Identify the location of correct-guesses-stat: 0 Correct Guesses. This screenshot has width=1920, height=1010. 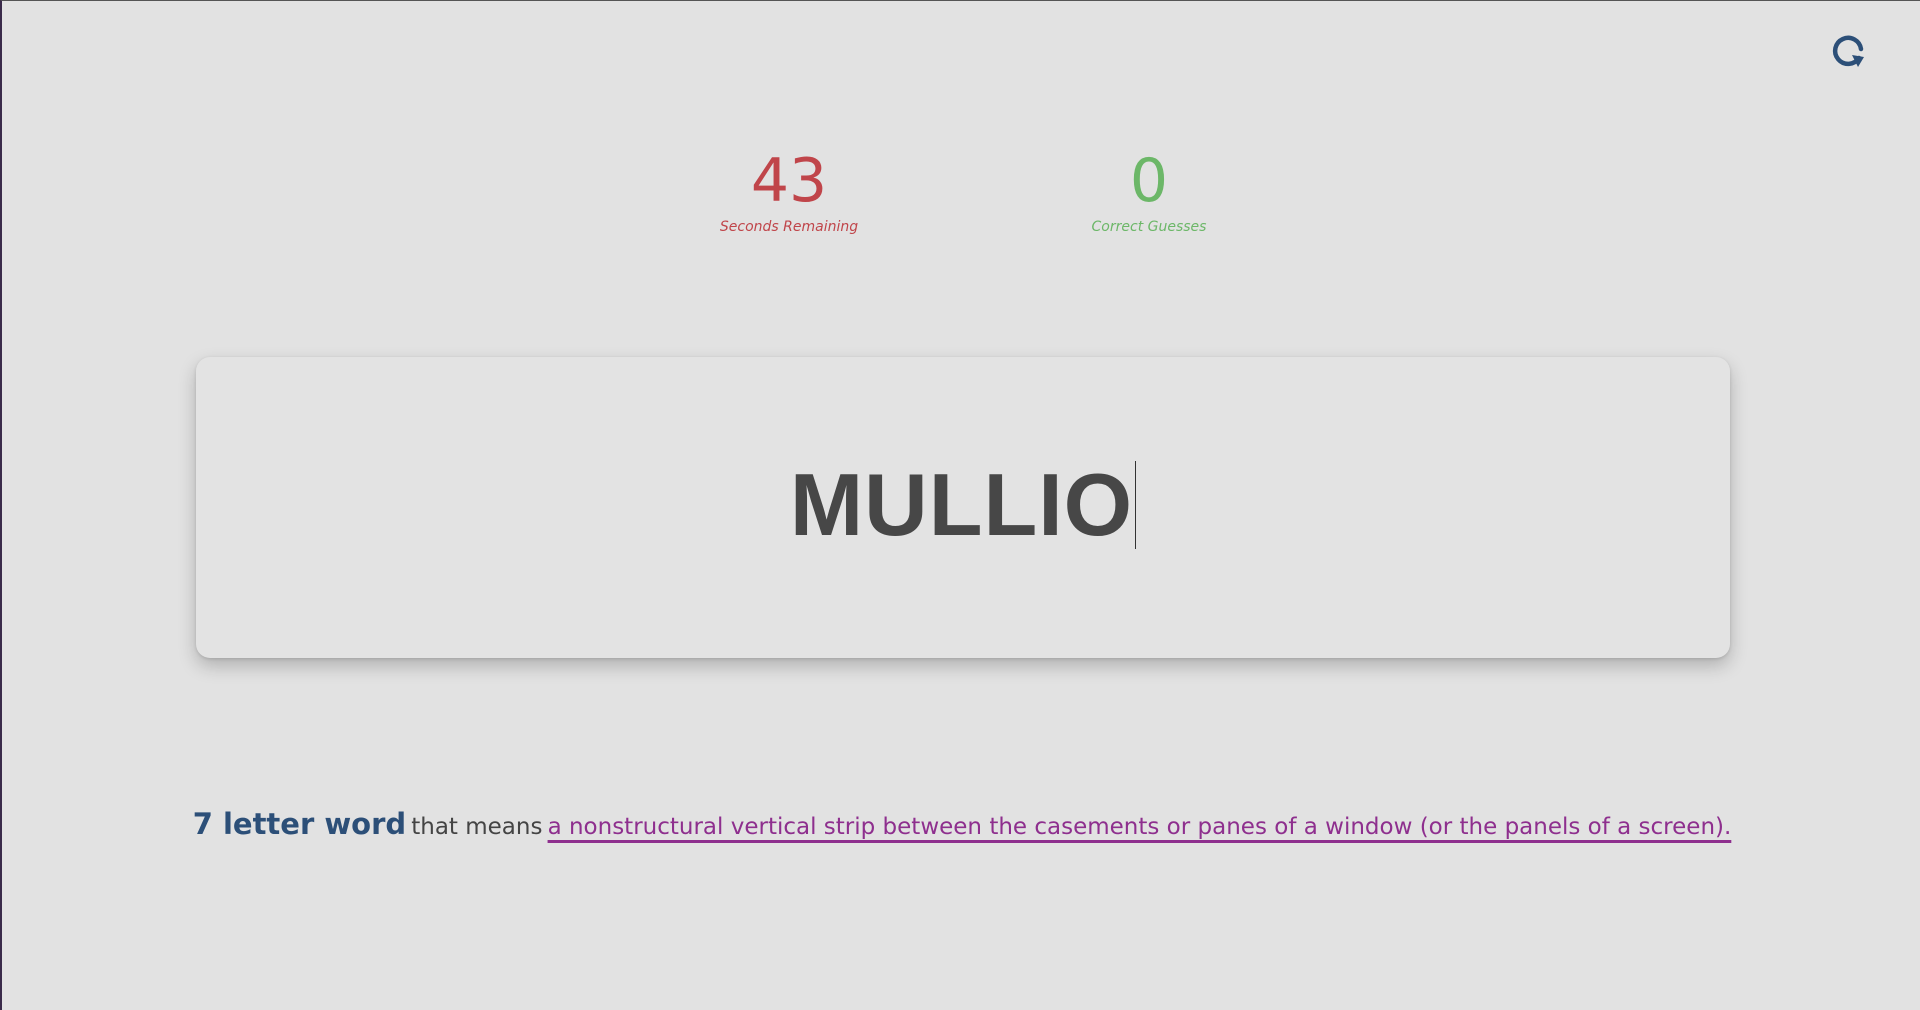
(1149, 192).